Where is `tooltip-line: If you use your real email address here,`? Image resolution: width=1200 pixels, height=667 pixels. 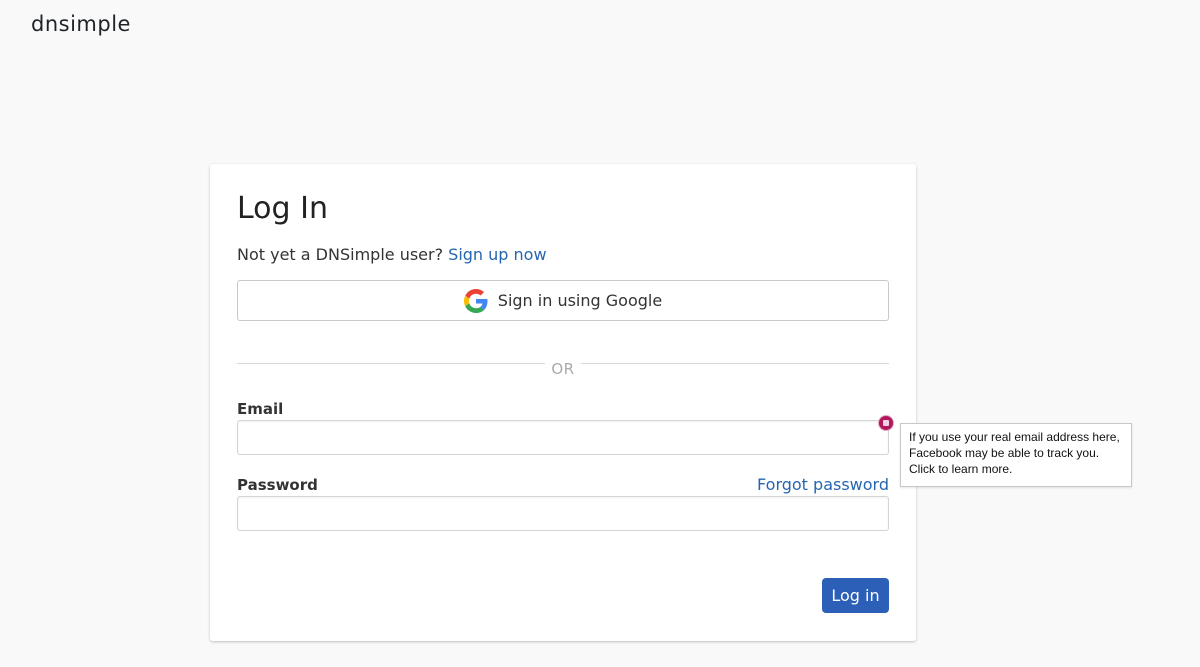
tooltip-line: If you use your real email address here, is located at coordinates (1014, 437).